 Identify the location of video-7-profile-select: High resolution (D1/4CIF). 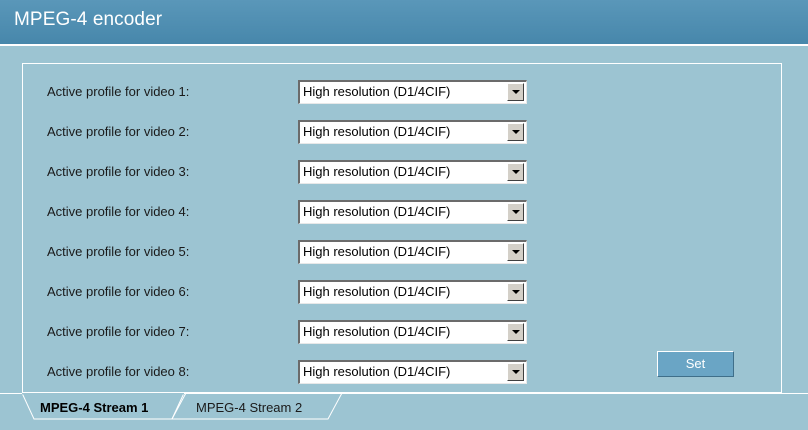
(412, 332).